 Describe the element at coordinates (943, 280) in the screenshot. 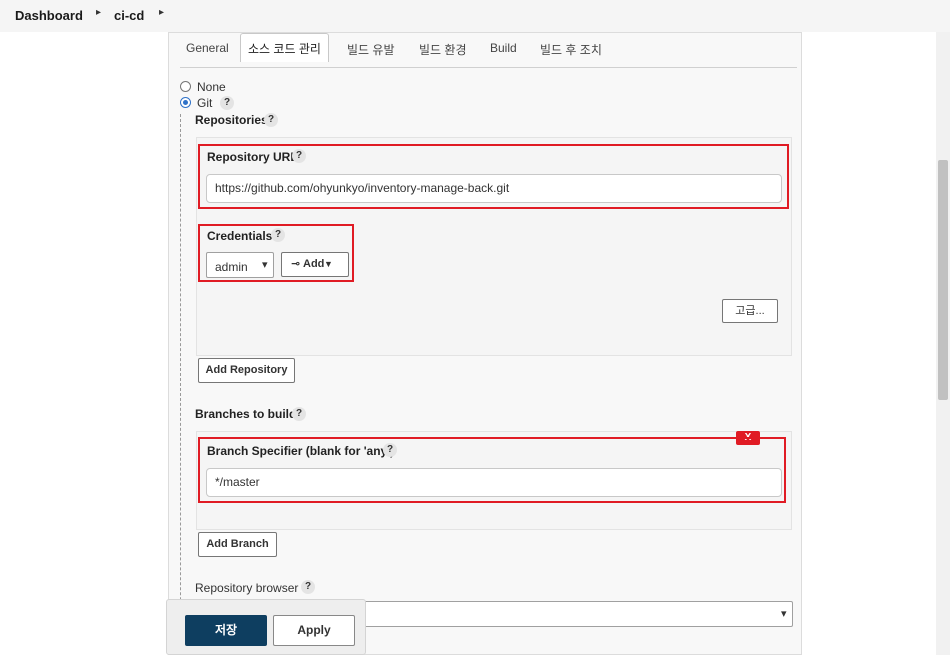

I see `page-scrollbar-thumb` at that location.